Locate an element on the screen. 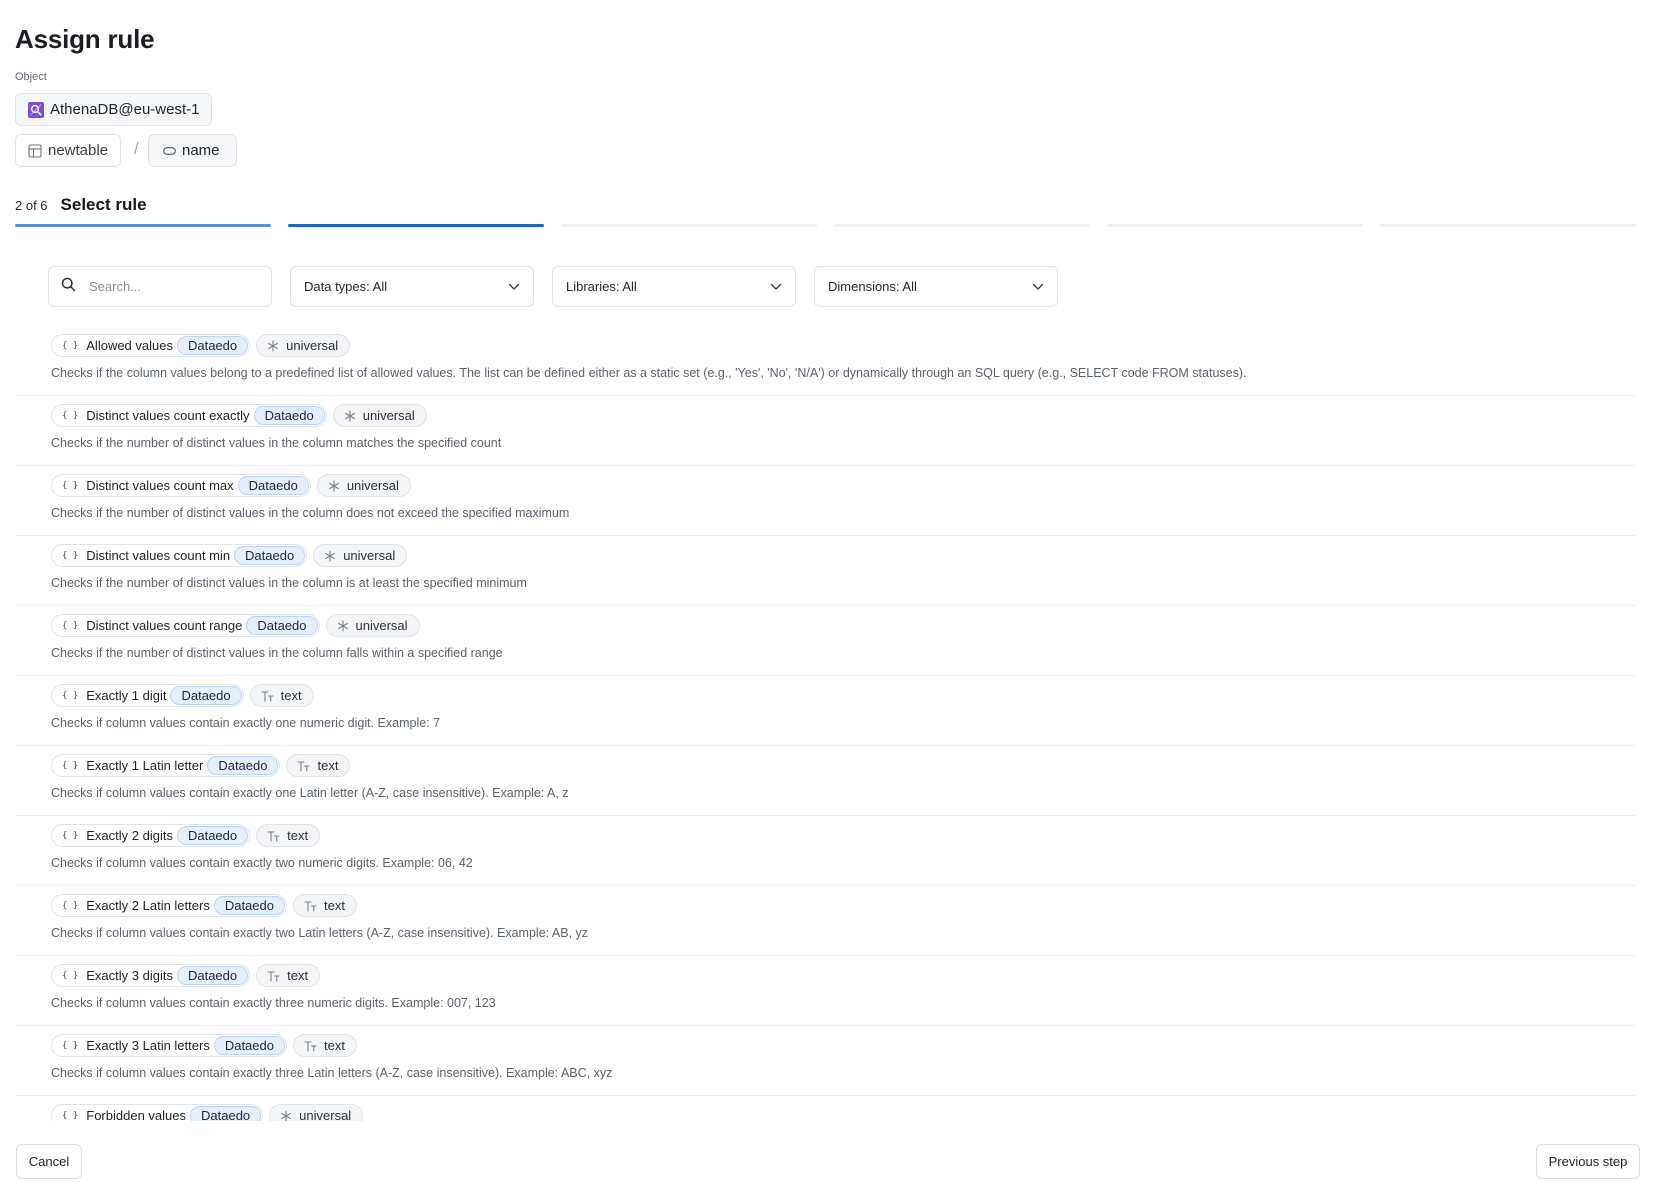 Image resolution: width=1657 pixels, height=1183 pixels. rule-name-pill: { } Distinct values count exactly Dataedo is located at coordinates (189, 415).